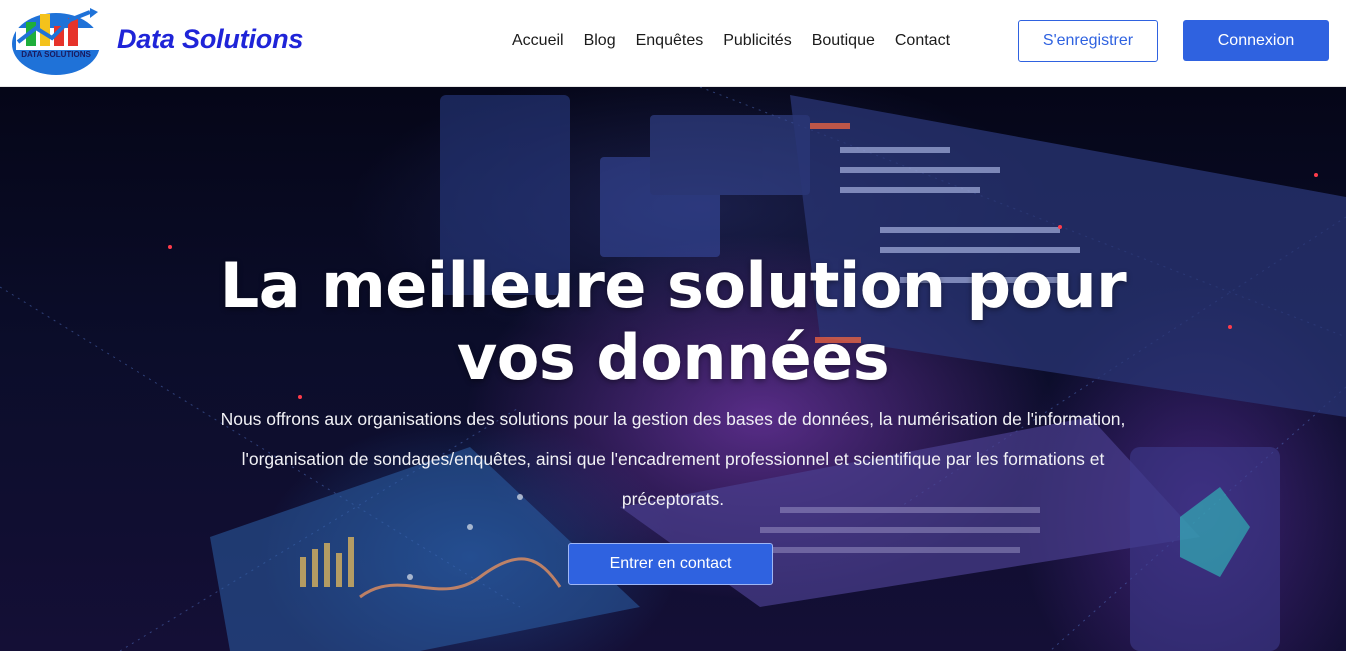  What do you see at coordinates (1088, 41) in the screenshot?
I see `register-button: S'enregistrer` at bounding box center [1088, 41].